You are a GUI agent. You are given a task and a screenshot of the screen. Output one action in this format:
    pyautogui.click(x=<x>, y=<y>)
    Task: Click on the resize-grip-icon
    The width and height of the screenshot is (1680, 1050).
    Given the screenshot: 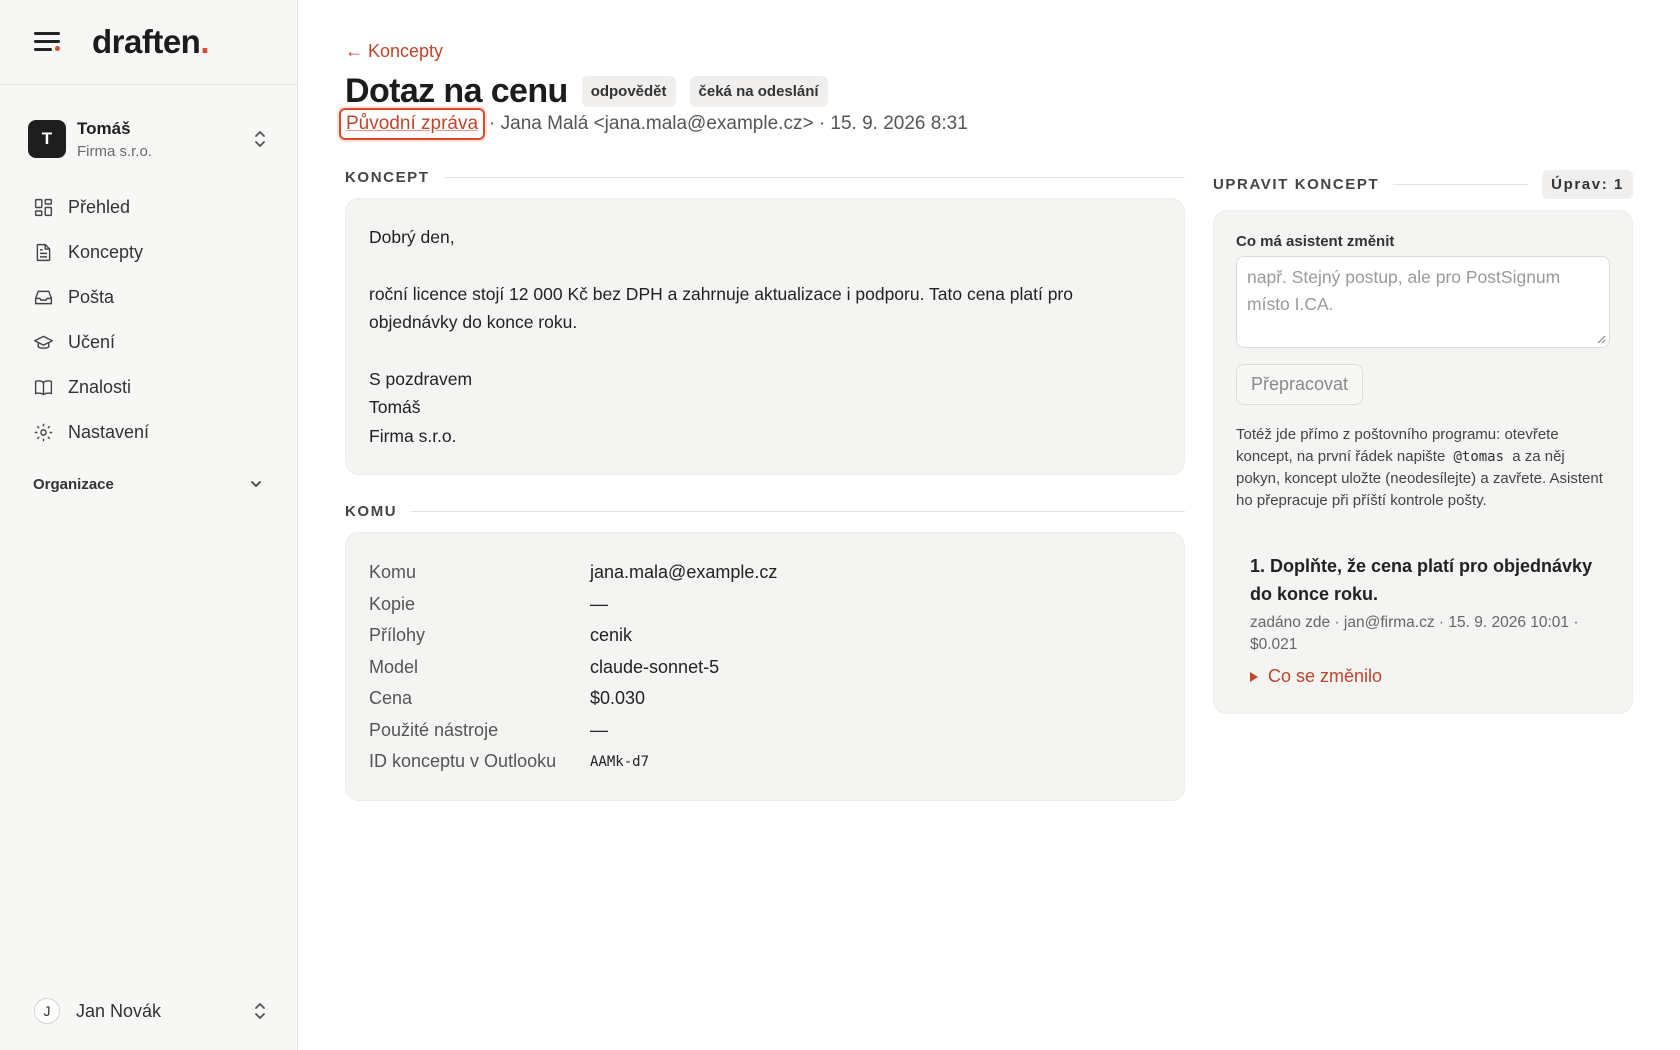 What is the action you would take?
    pyautogui.click(x=1601, y=339)
    